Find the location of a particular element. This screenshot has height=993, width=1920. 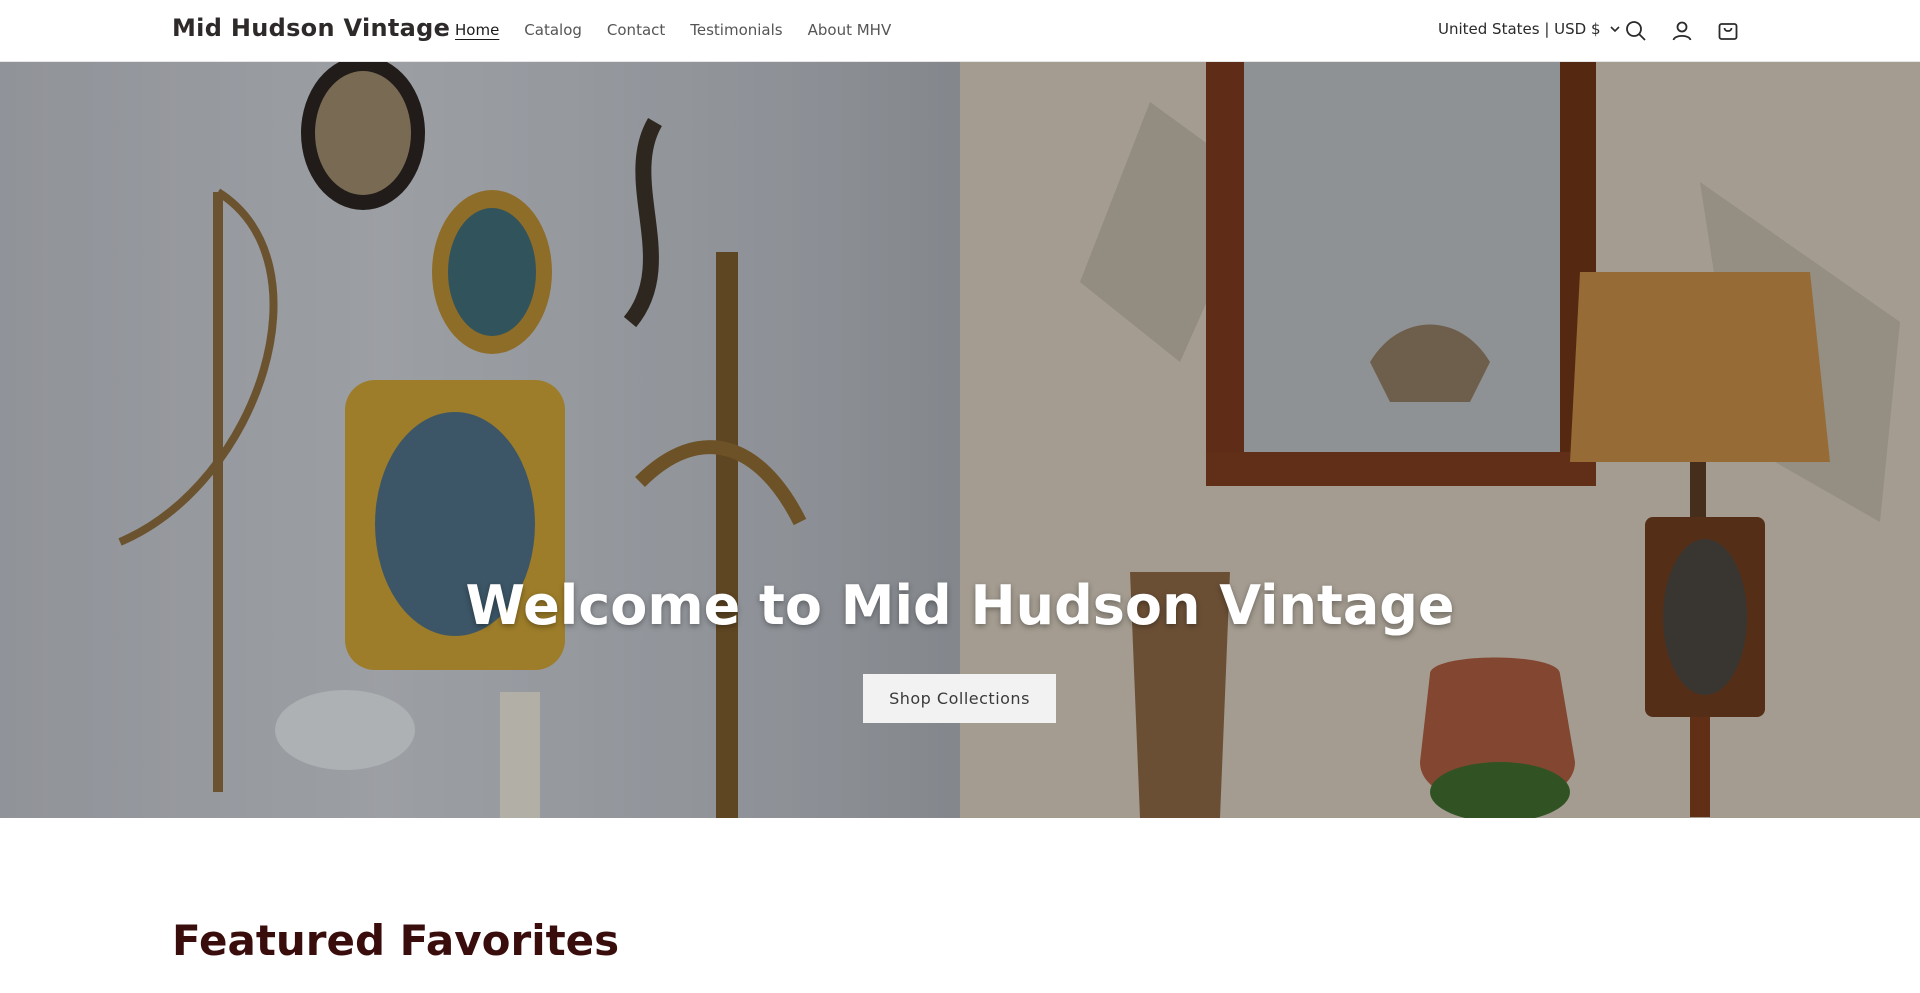

nav-item-catalog: Catalog is located at coordinates (553, 30).